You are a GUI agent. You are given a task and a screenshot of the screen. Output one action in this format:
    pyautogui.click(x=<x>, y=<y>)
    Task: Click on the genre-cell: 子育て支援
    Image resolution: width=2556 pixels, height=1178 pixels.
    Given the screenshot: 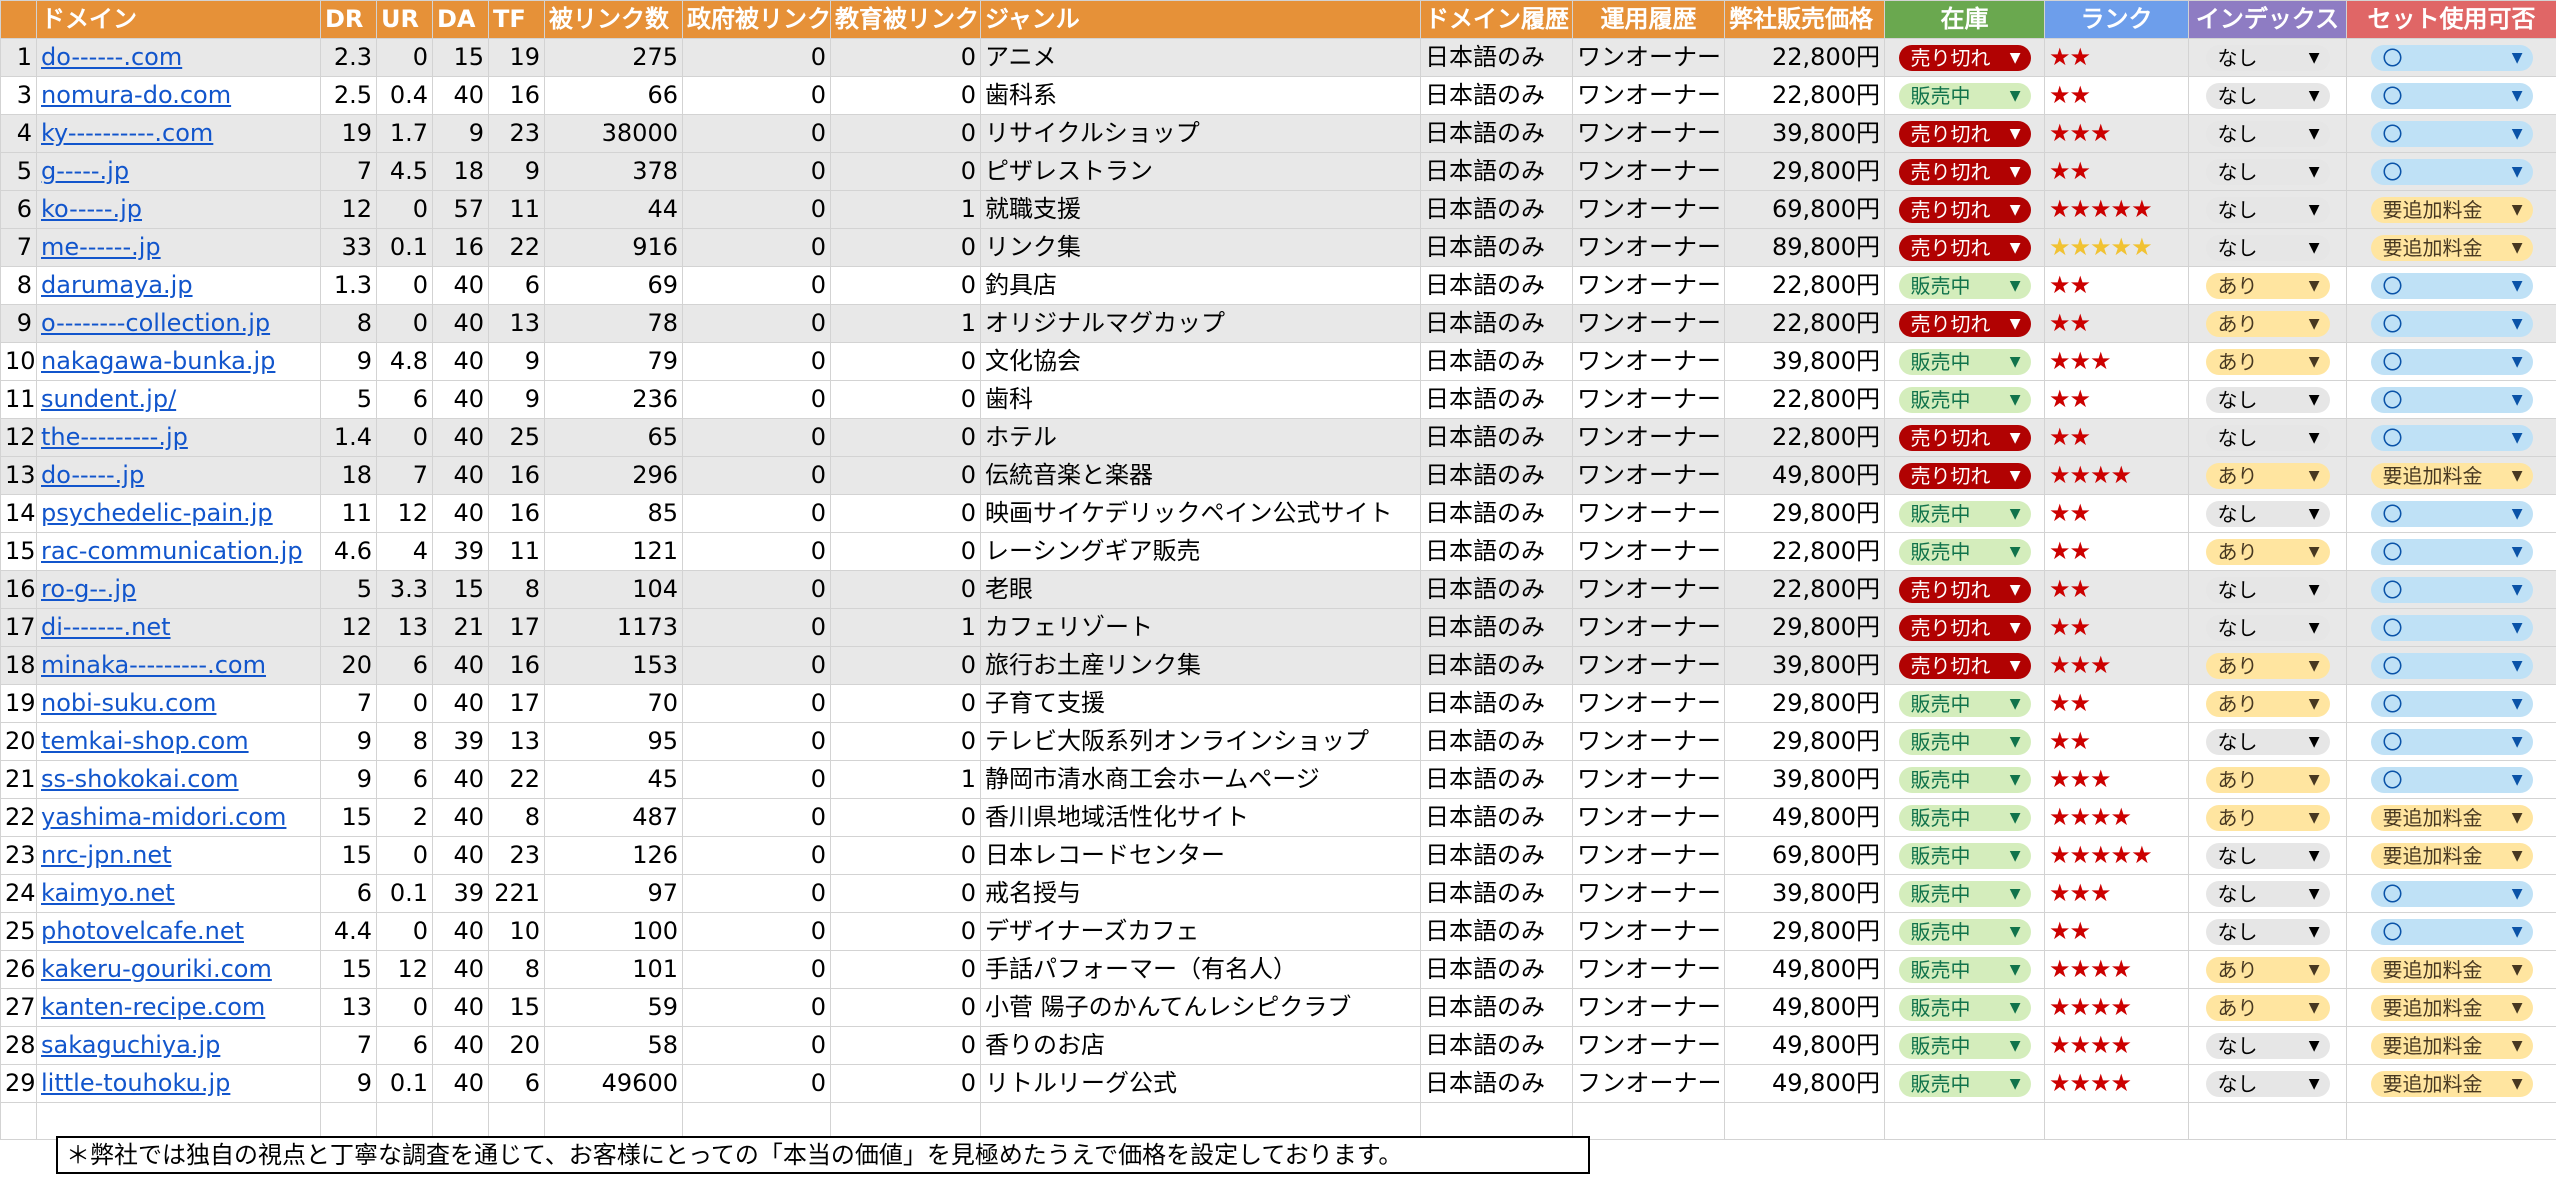 What is the action you would take?
    pyautogui.click(x=1200, y=703)
    